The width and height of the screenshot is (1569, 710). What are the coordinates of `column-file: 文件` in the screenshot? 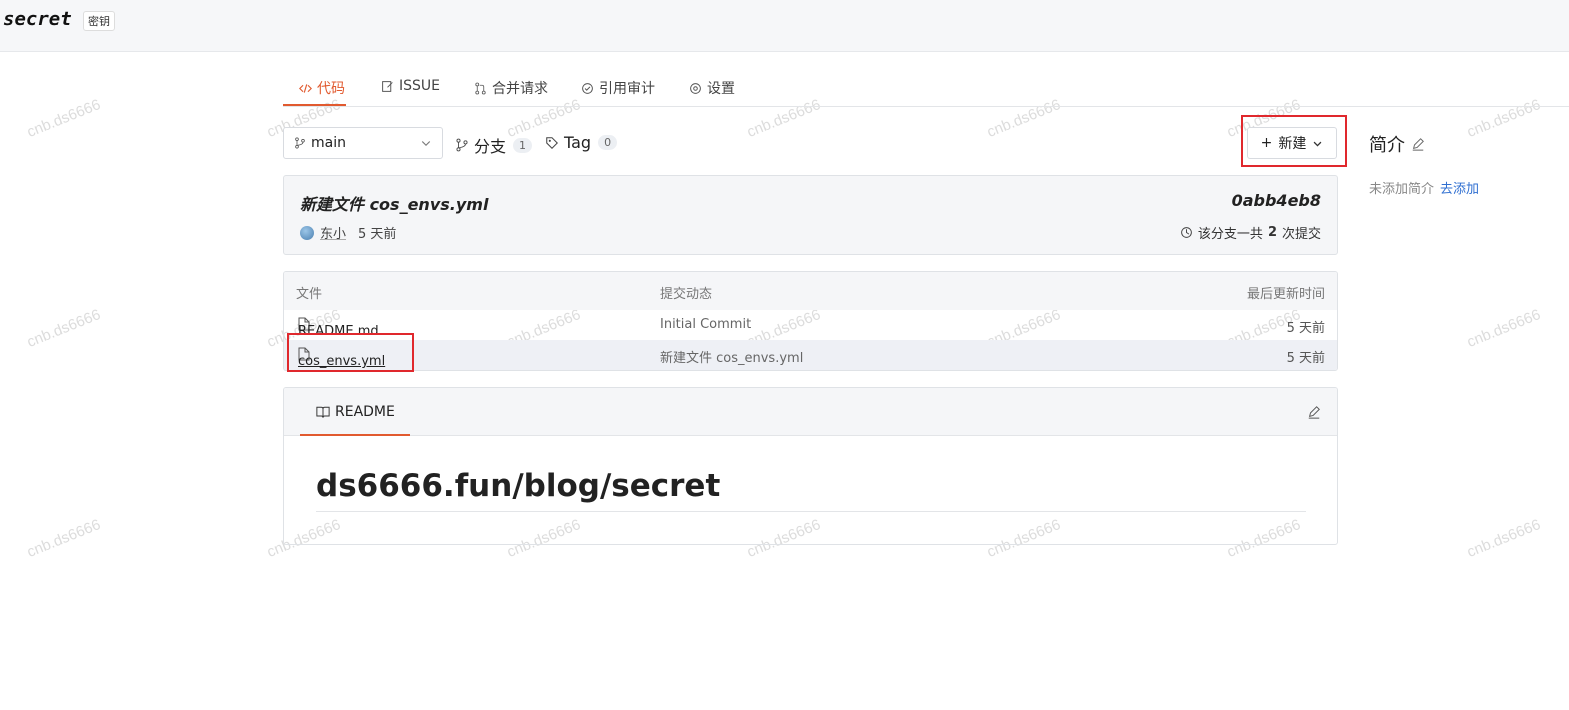 It's located at (309, 294).